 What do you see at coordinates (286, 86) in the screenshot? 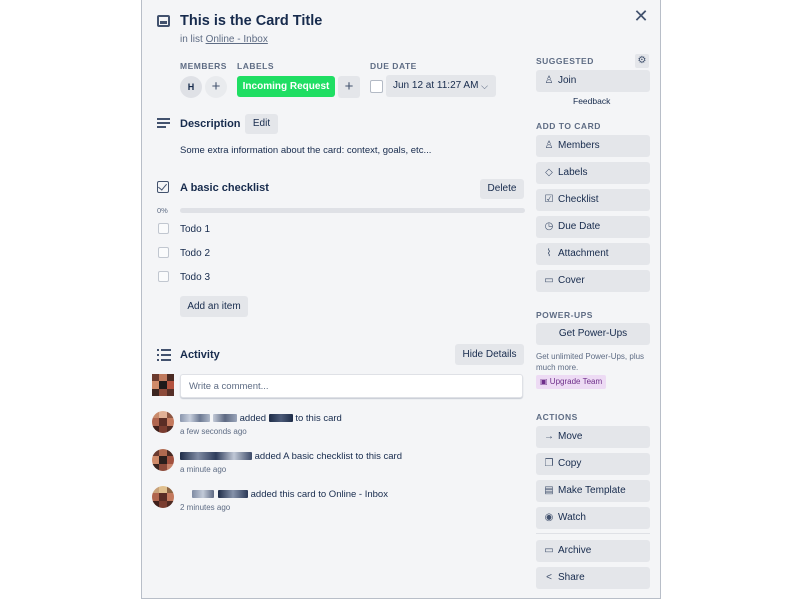
I see `label-chip-incoming-request: Incoming Request` at bounding box center [286, 86].